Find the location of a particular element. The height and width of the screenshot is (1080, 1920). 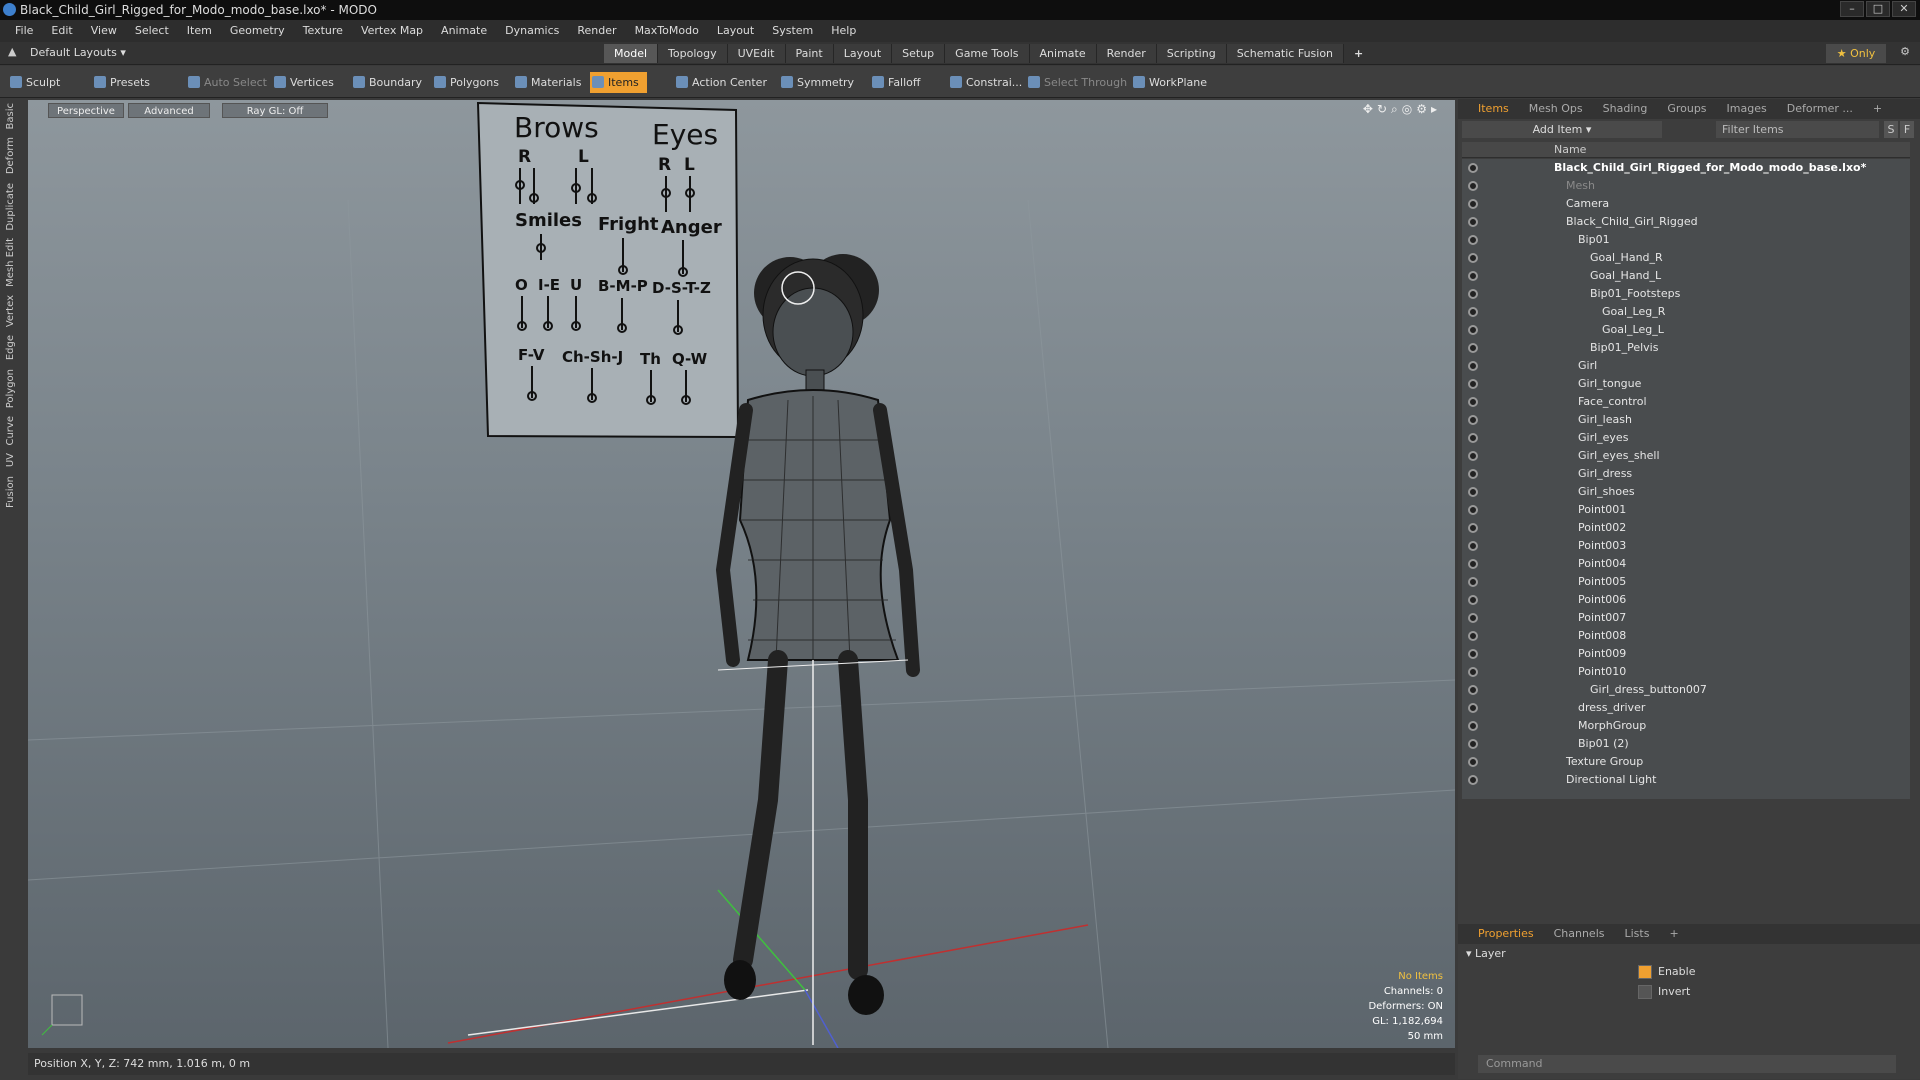

tree-row: Mesh is located at coordinates (1686, 186).